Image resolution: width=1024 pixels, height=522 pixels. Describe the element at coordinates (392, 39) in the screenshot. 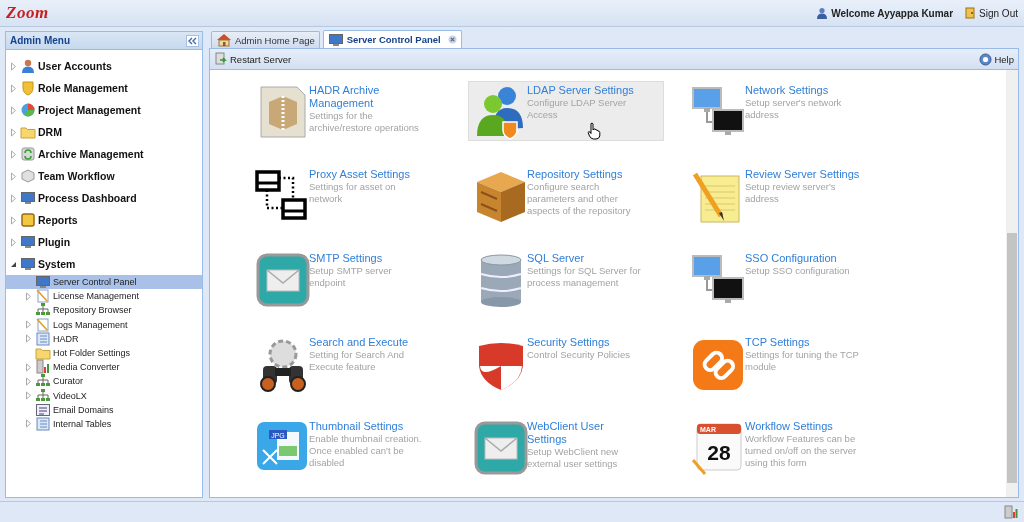

I see `tab: Server Control Panel` at that location.